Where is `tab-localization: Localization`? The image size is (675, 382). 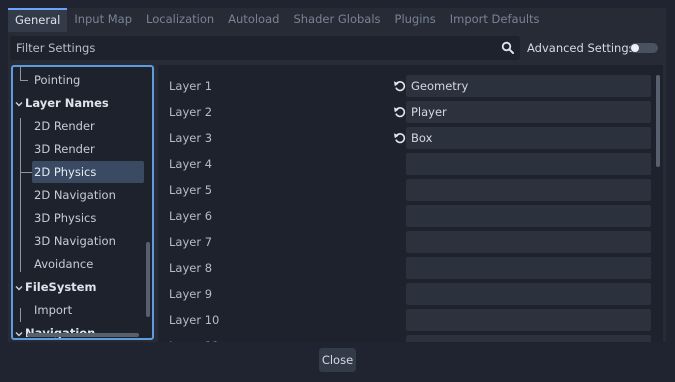 tab-localization: Localization is located at coordinates (180, 20).